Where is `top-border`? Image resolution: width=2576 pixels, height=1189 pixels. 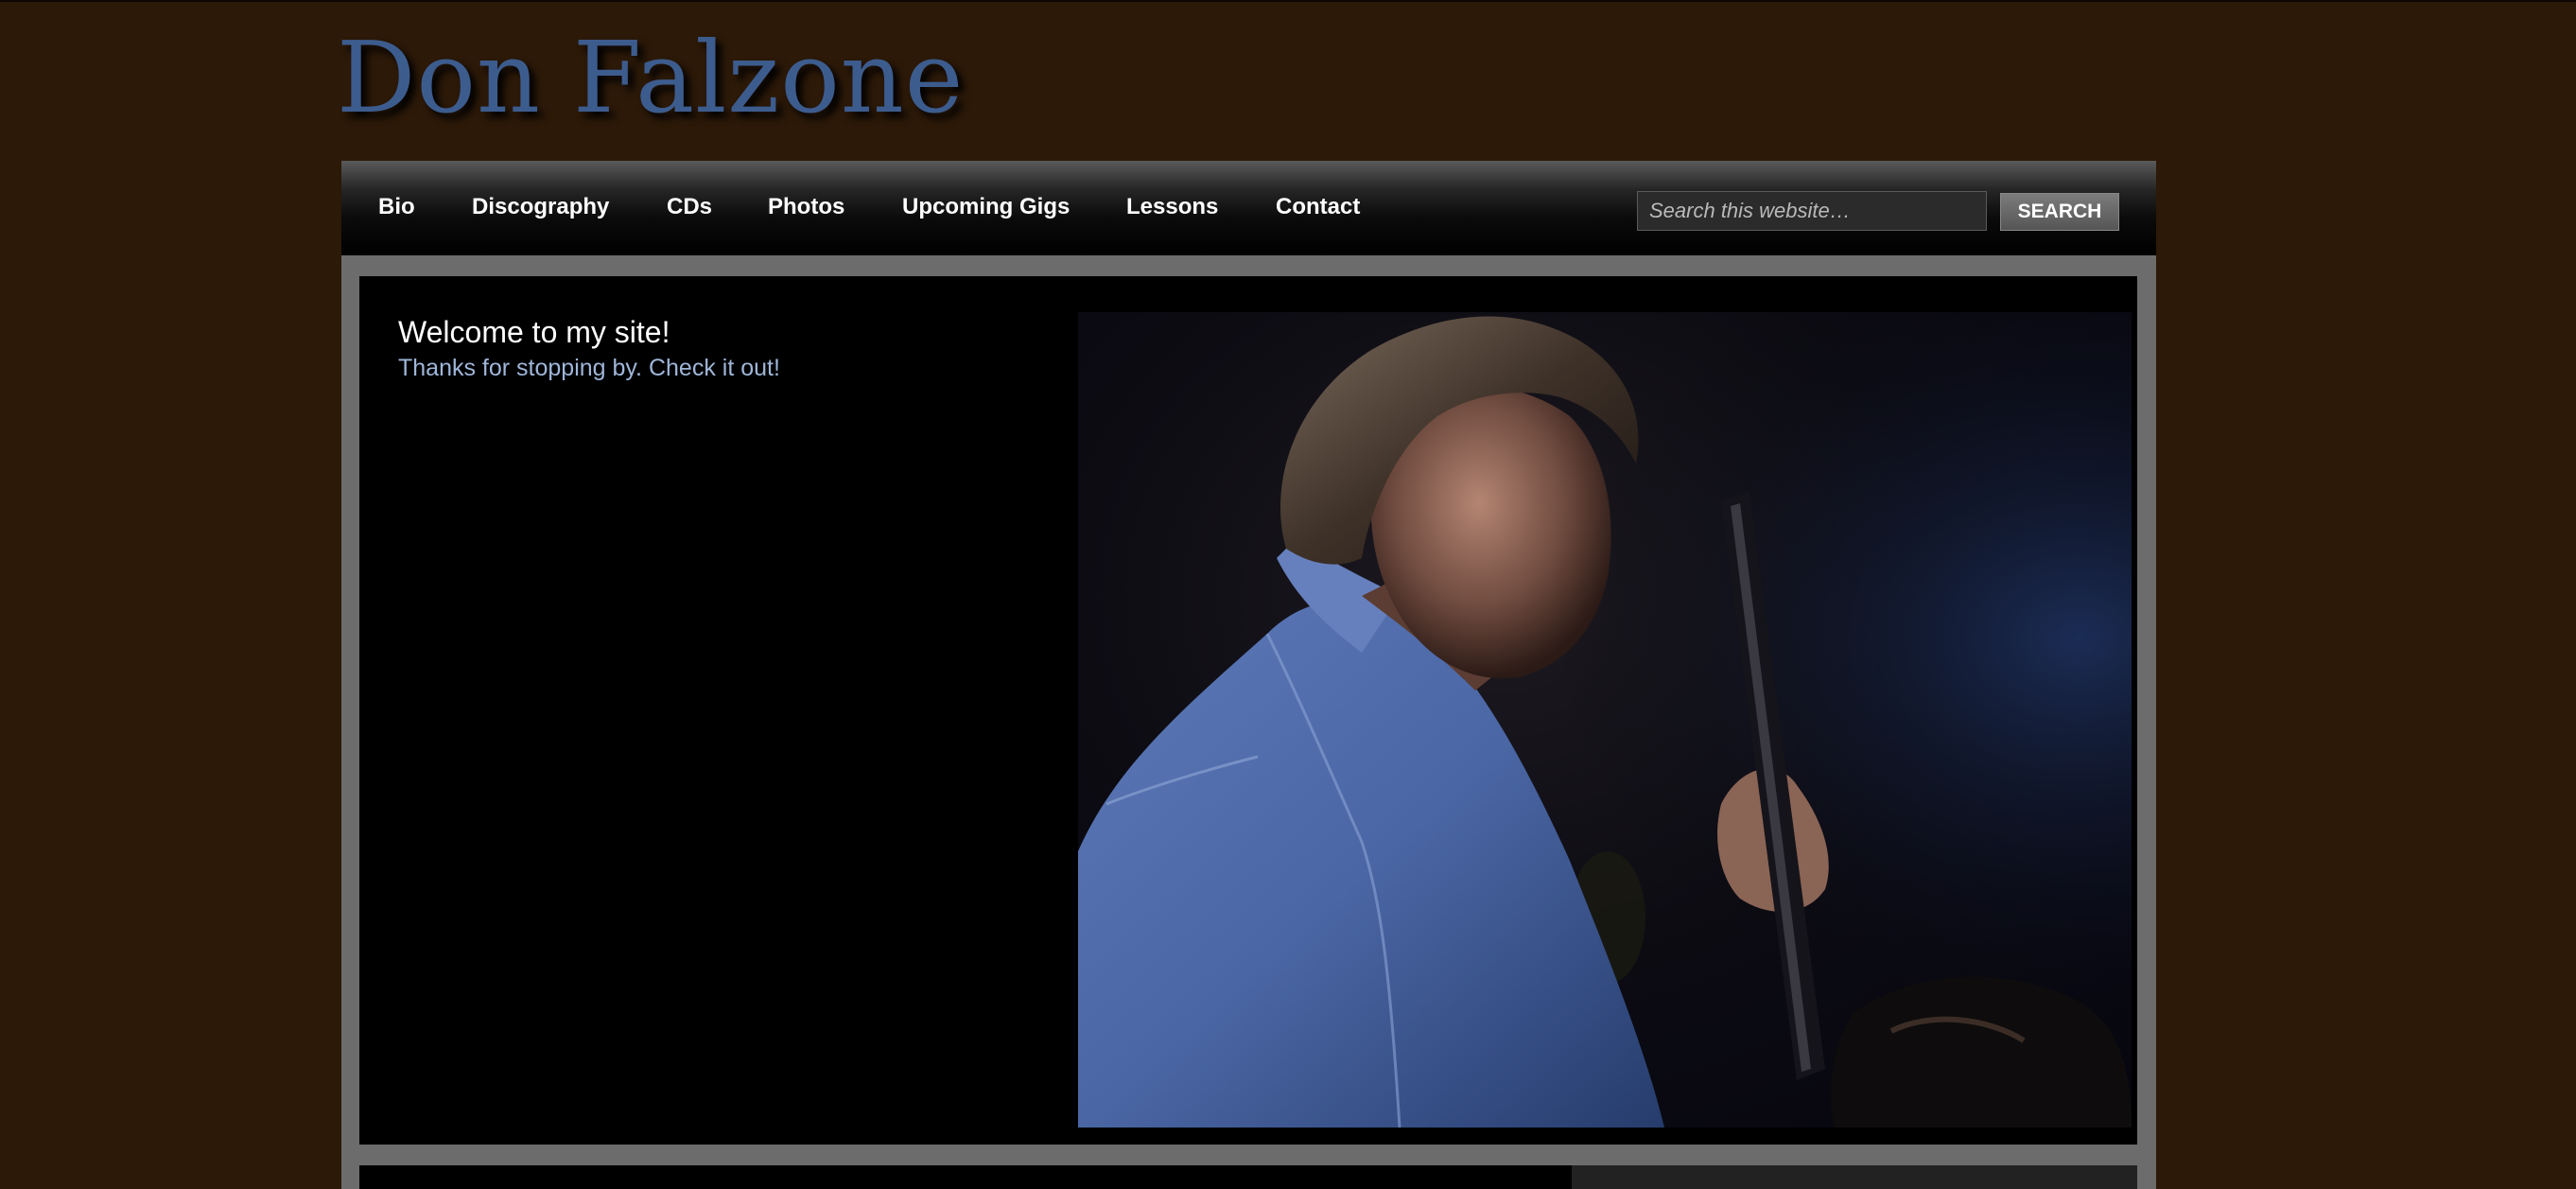
top-border is located at coordinates (1288, 1).